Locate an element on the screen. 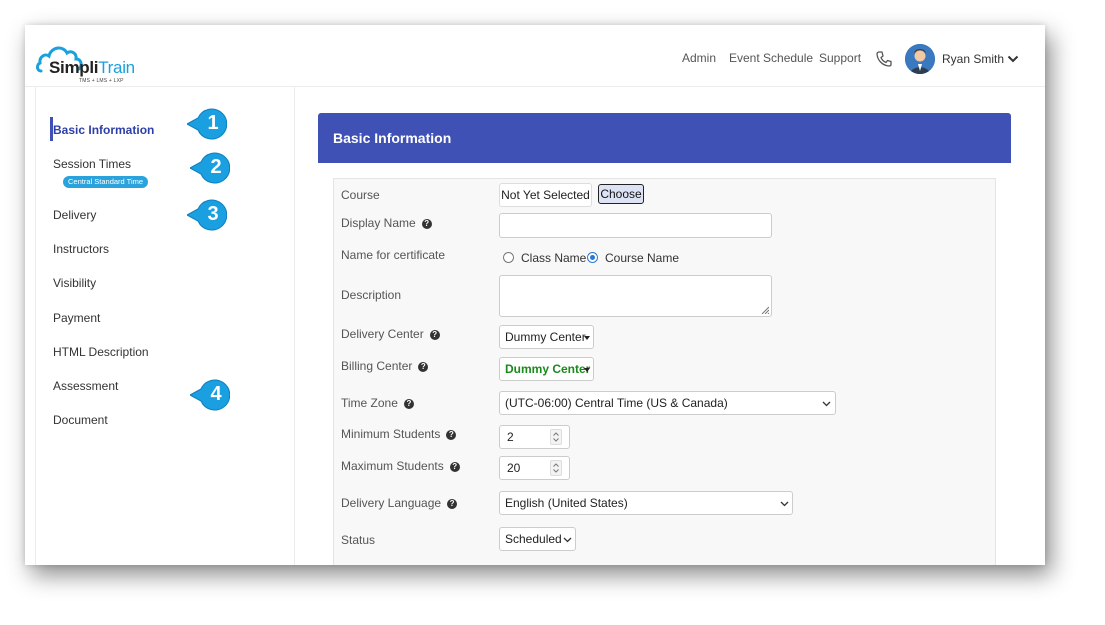 The height and width of the screenshot is (625, 1105). min-students-label: Minimum Students? is located at coordinates (399, 434).